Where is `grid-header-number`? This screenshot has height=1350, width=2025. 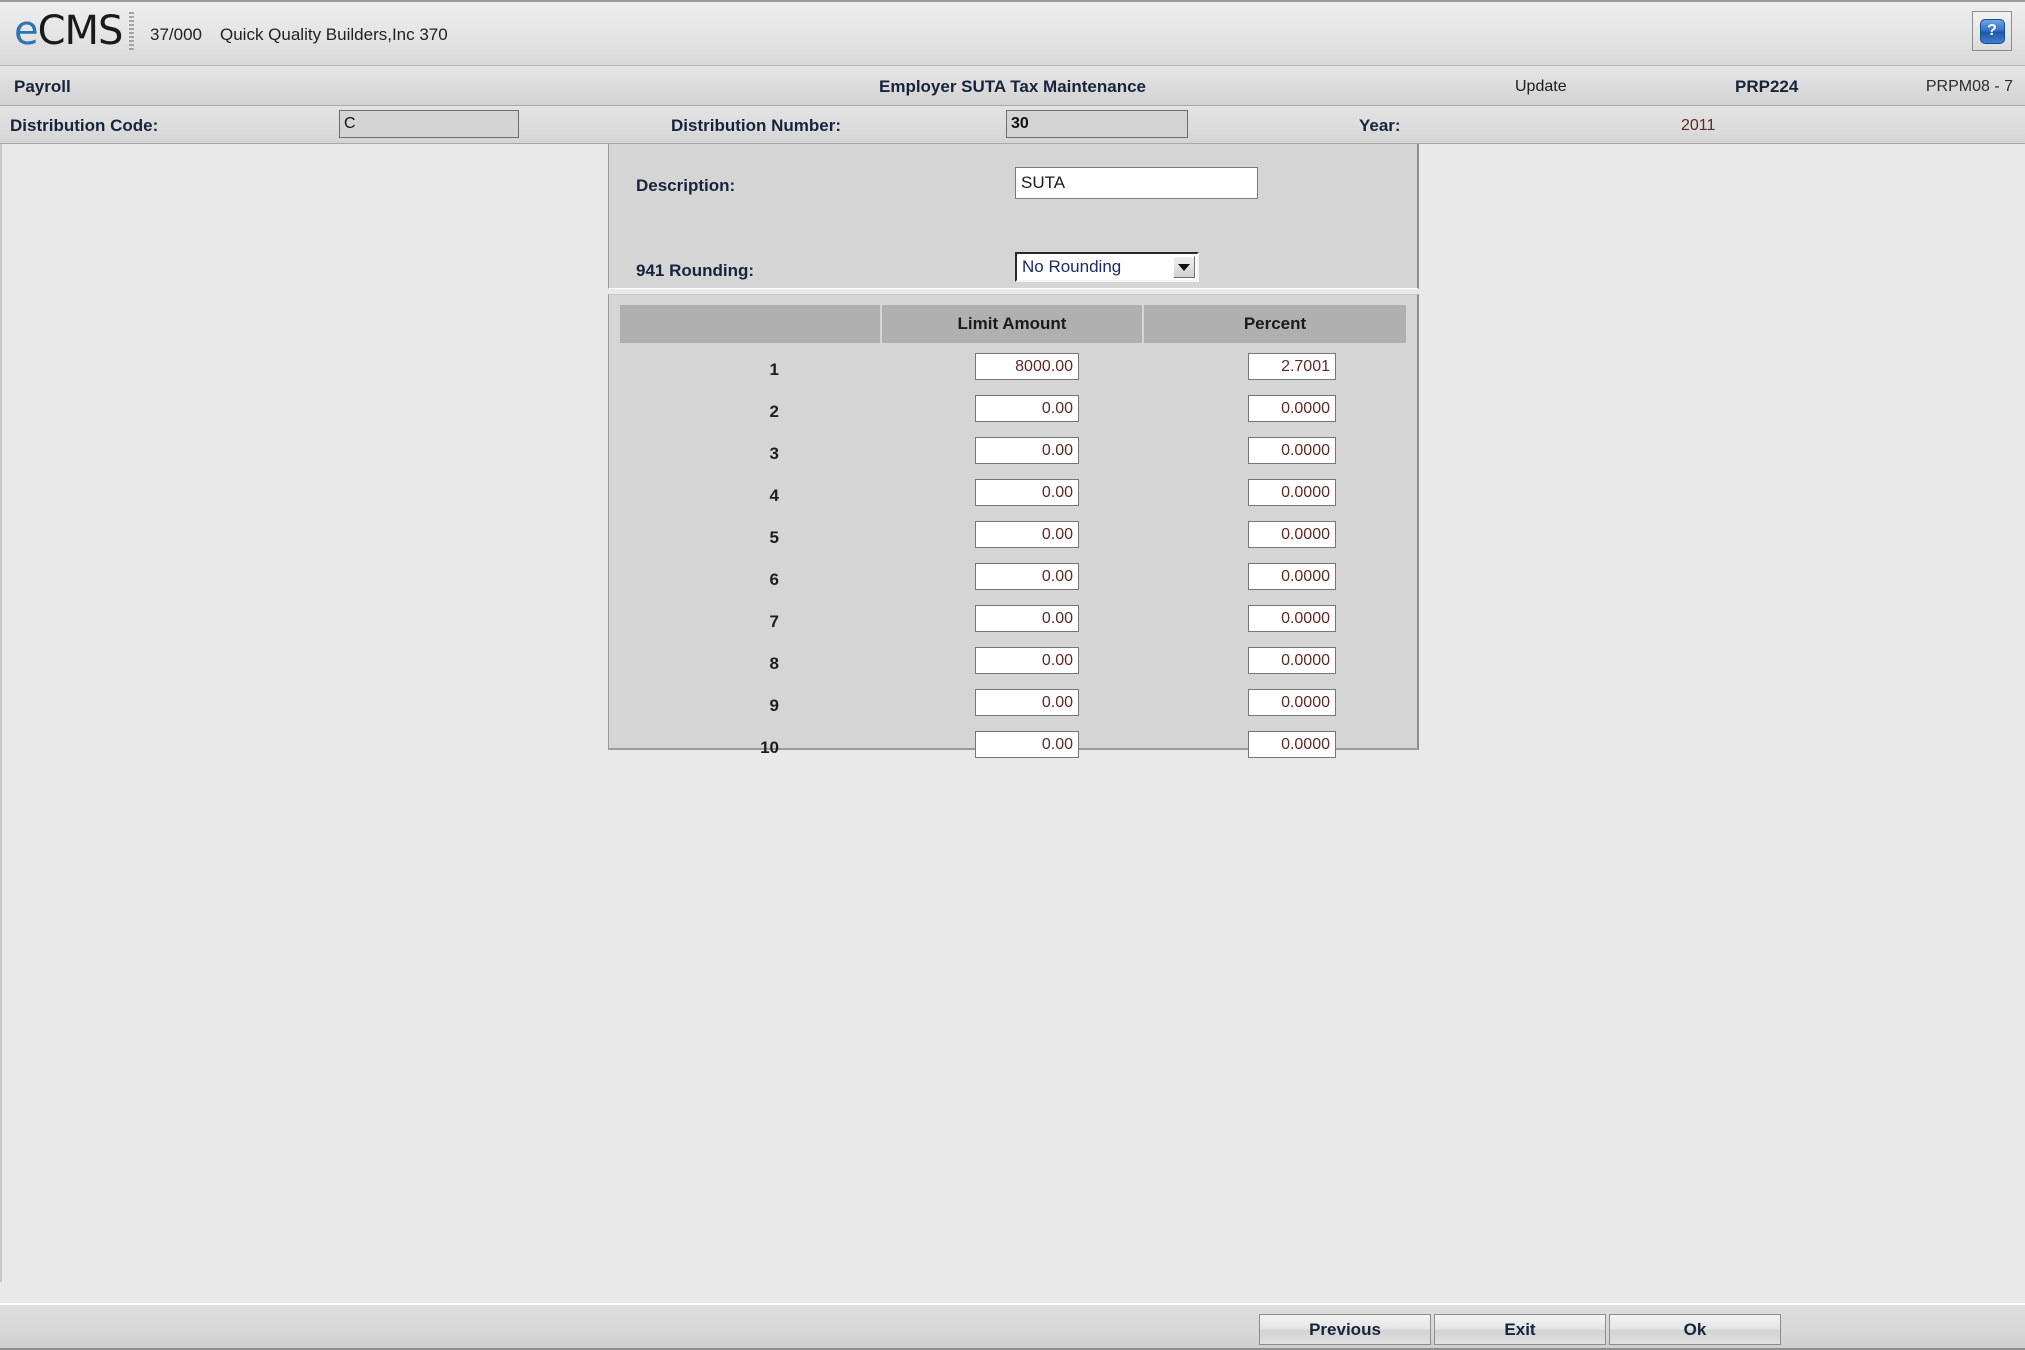 grid-header-number is located at coordinates (751, 324).